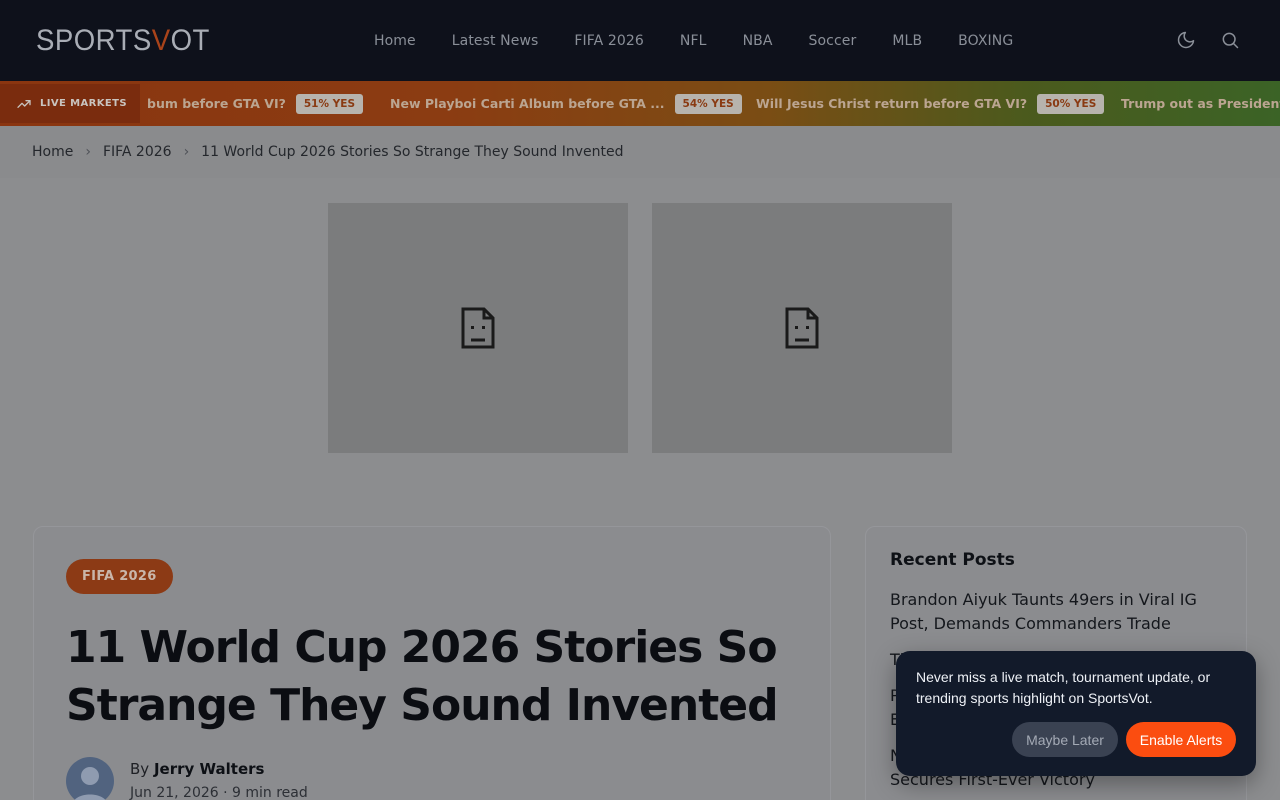 This screenshot has height=800, width=1280. Describe the element at coordinates (209, 769) in the screenshot. I see `author-name: Jerry Walters` at that location.